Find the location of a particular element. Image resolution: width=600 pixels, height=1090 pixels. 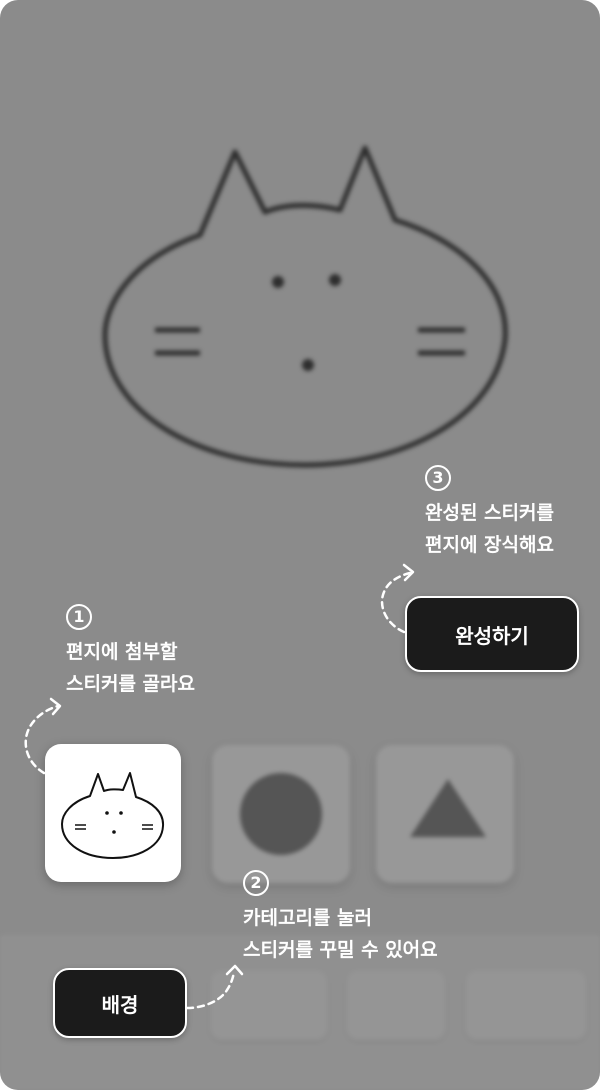

guide-text-line: 카테고리를 눌러 is located at coordinates (307, 918).